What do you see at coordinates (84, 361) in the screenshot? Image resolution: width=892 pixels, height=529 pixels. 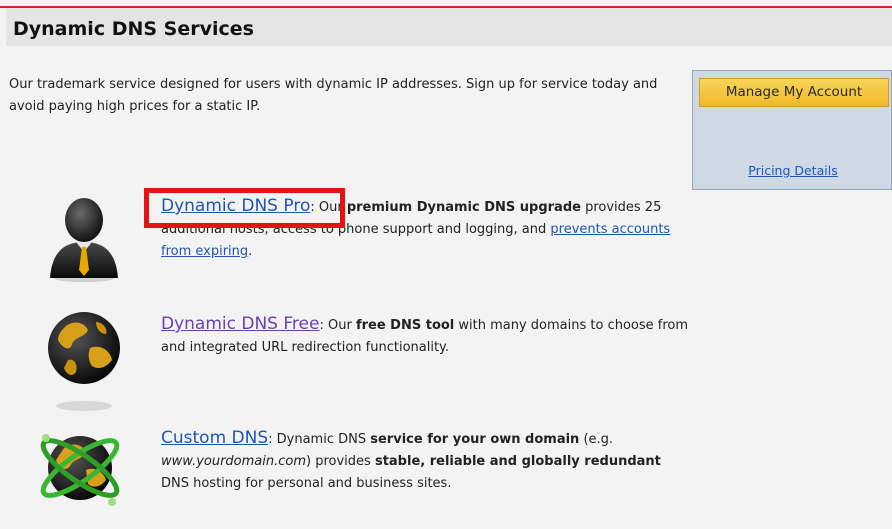 I see `globe-icon` at bounding box center [84, 361].